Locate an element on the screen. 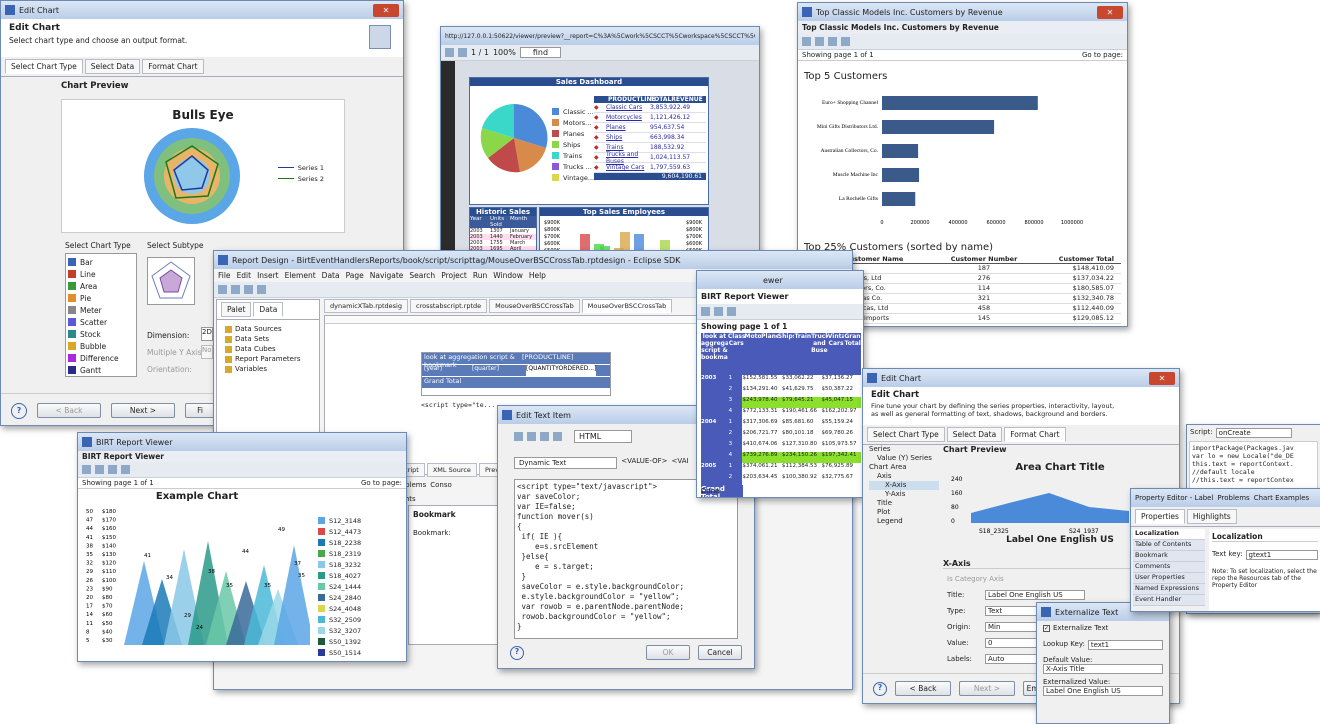  format-tree-item: Value (Y) Series is located at coordinates (904, 458).